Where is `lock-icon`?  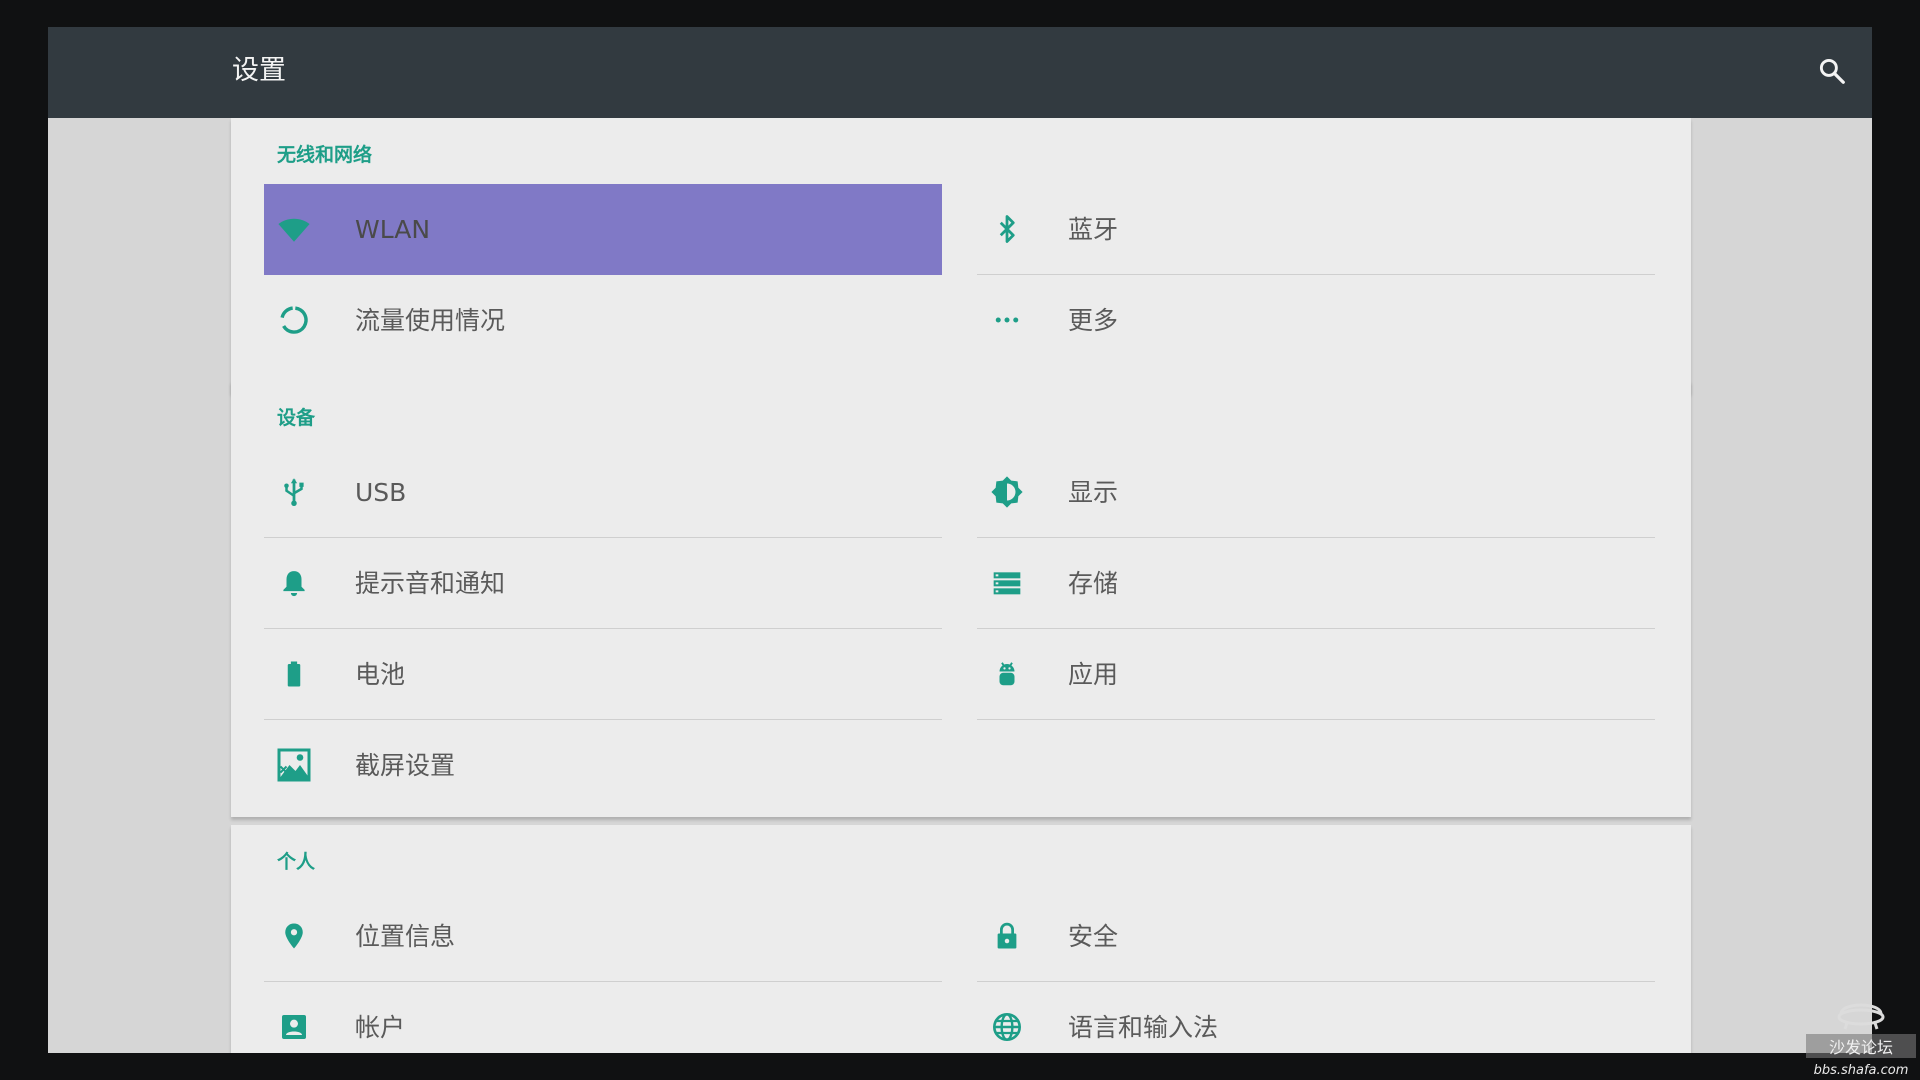 lock-icon is located at coordinates (1007, 936).